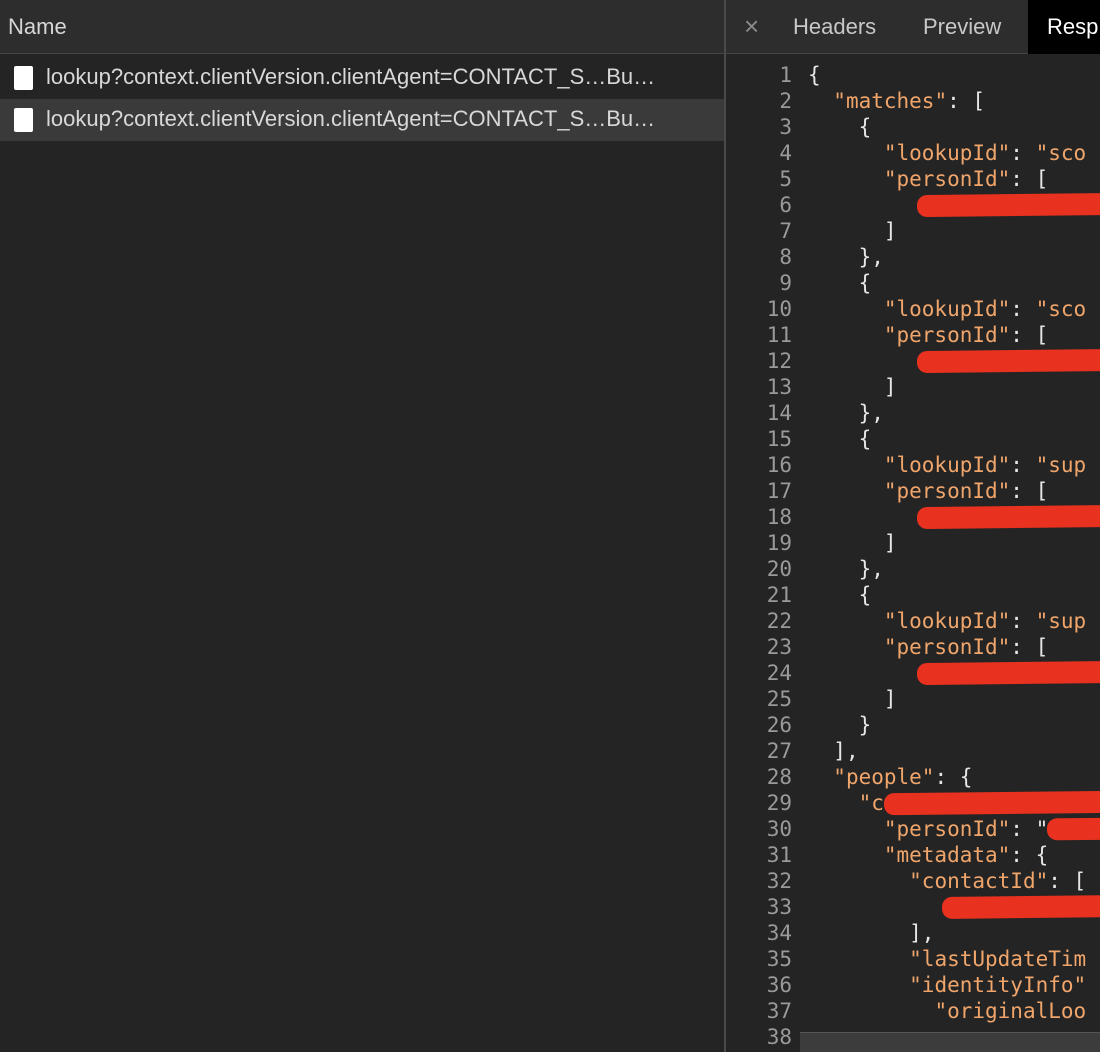  Describe the element at coordinates (913, 543) in the screenshot. I see `code-line: 19 ]` at that location.